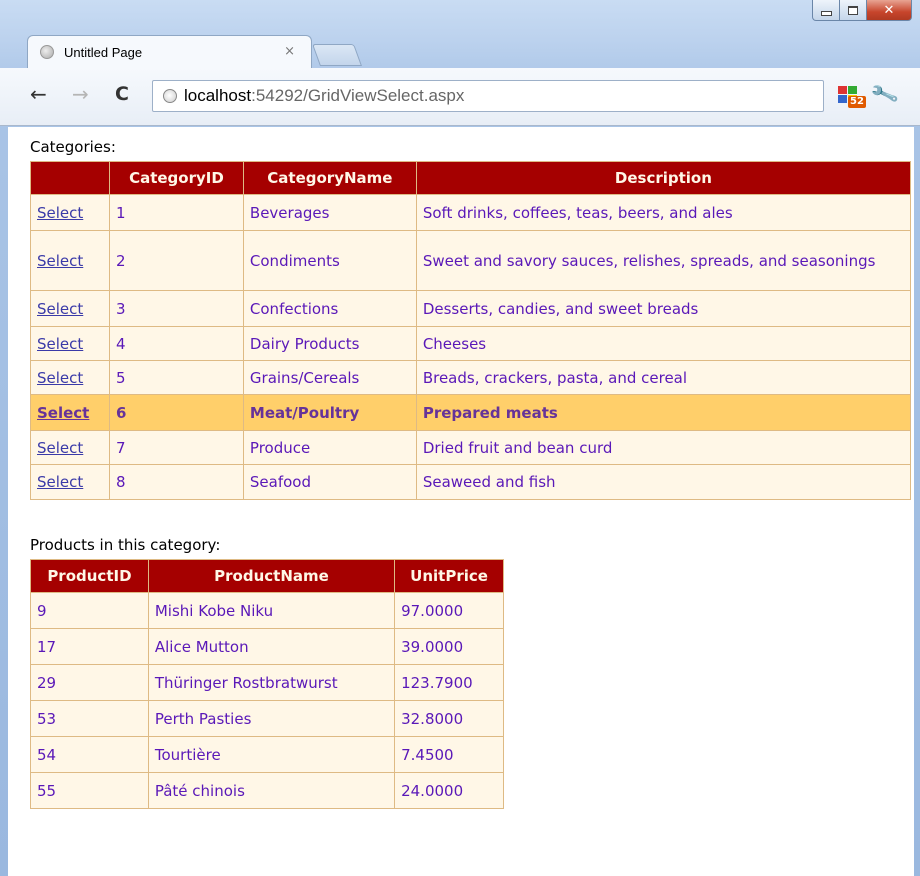 This screenshot has width=920, height=876. What do you see at coordinates (329, 412) in the screenshot?
I see `category-name-cell: Meat/Poultry` at bounding box center [329, 412].